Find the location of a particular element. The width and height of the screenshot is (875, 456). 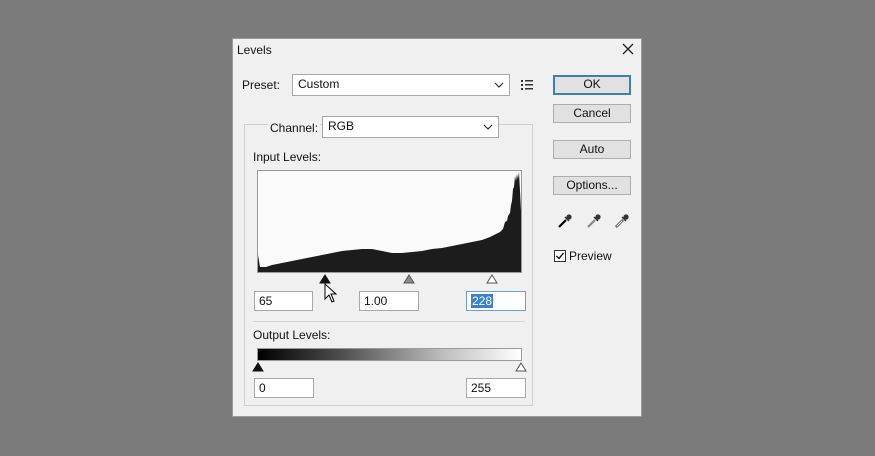

output-black-field: 0 is located at coordinates (284, 388).